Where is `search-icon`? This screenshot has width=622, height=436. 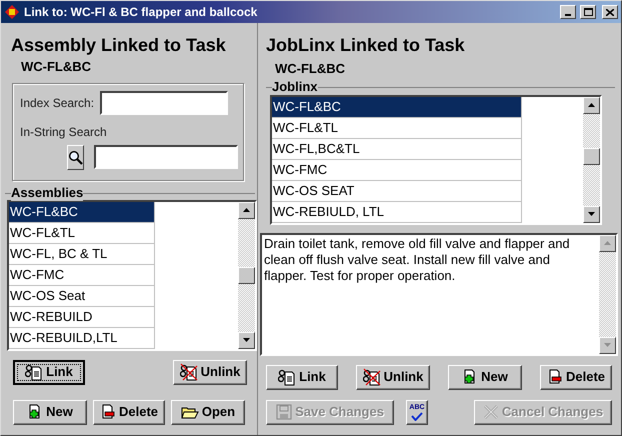 search-icon is located at coordinates (75, 157).